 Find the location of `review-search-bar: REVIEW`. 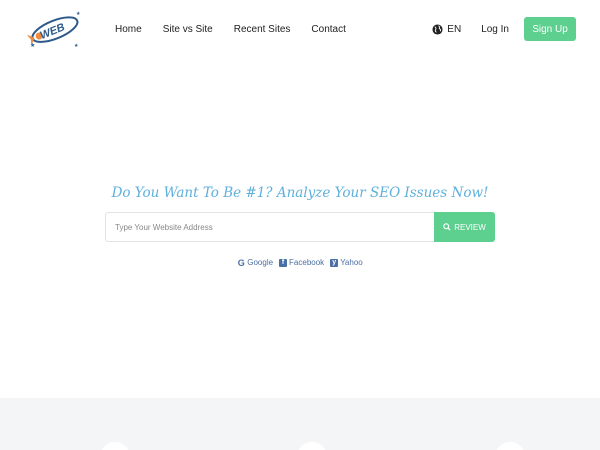

review-search-bar: REVIEW is located at coordinates (300, 227).